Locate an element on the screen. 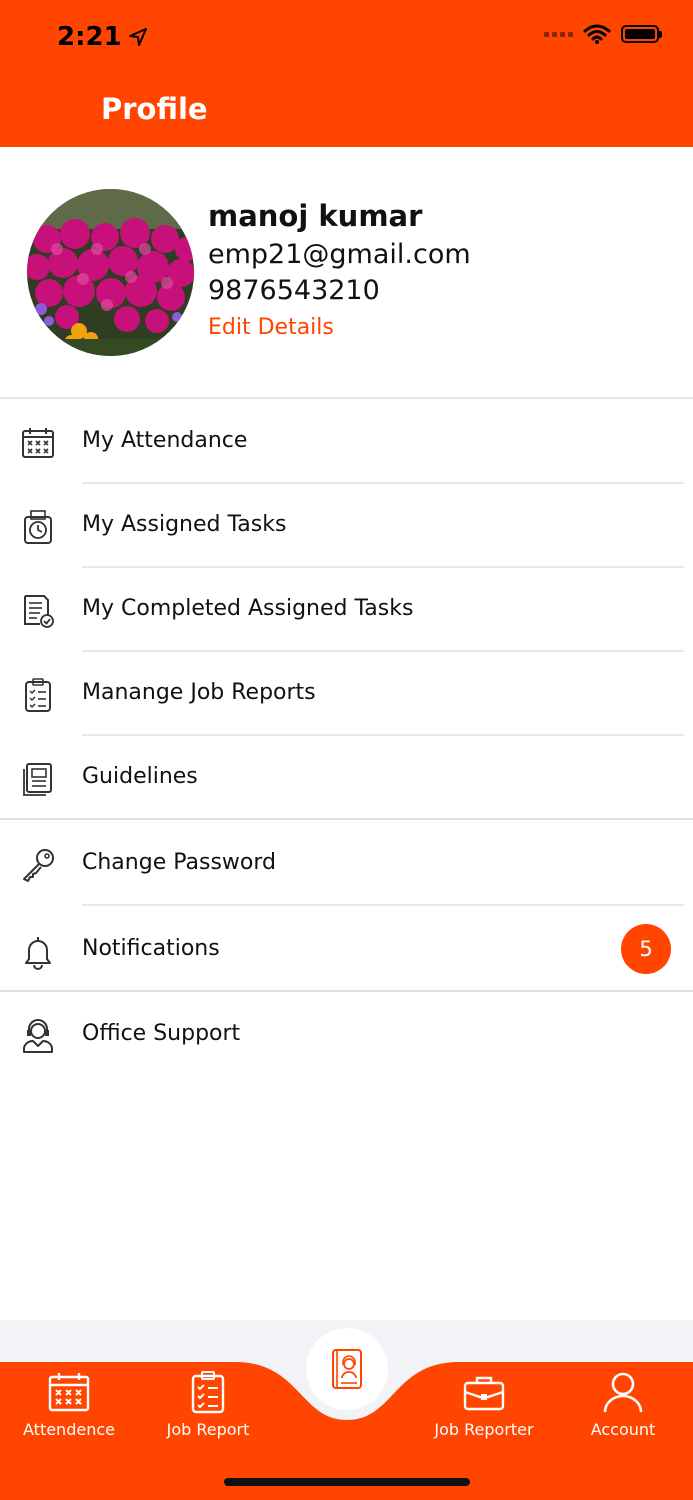  battery-icon is located at coordinates (641, 34).